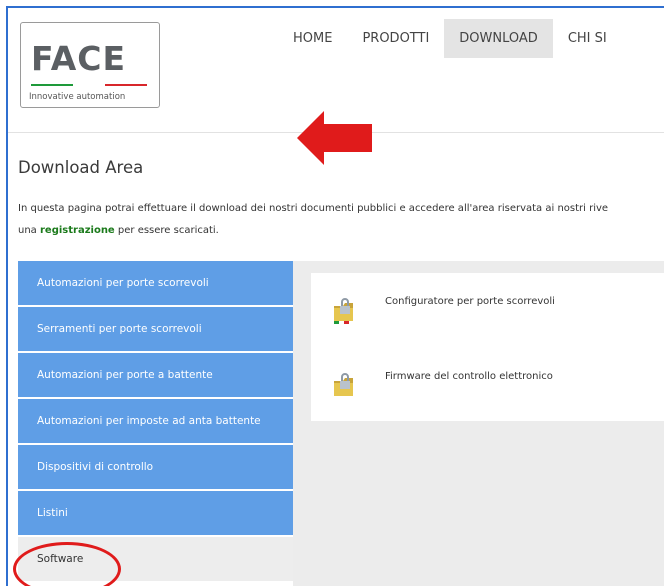  I want to click on sidebar-item-automazioni-battente: Automazioni per porte a battente, so click(155, 376).